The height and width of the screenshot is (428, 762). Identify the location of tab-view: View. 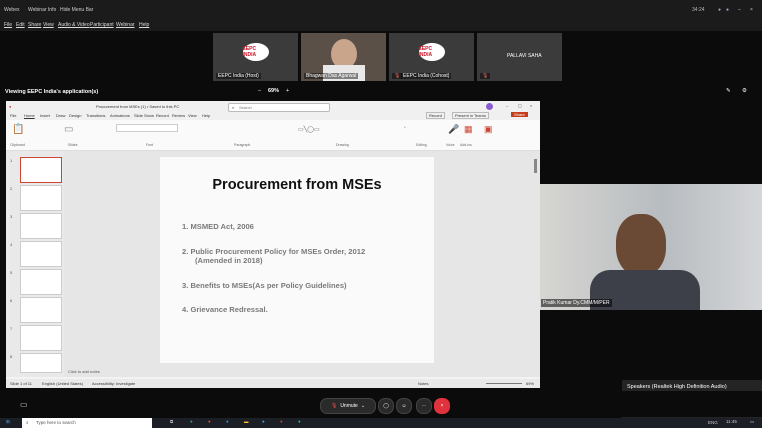
(192, 115).